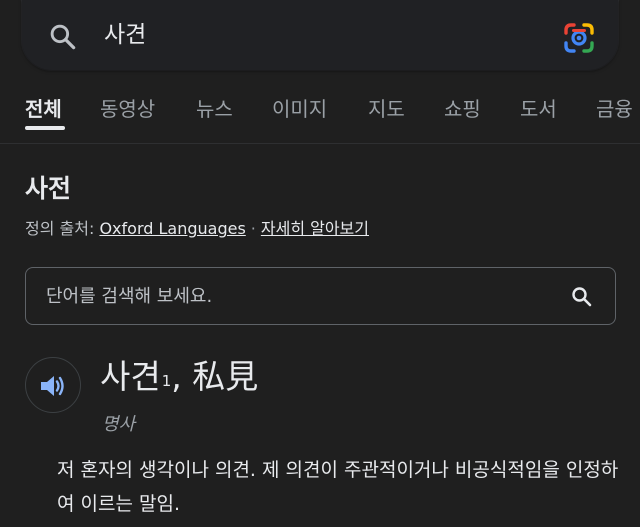 Image resolution: width=640 pixels, height=527 pixels. I want to click on search-bar: 사견, so click(320, 35).